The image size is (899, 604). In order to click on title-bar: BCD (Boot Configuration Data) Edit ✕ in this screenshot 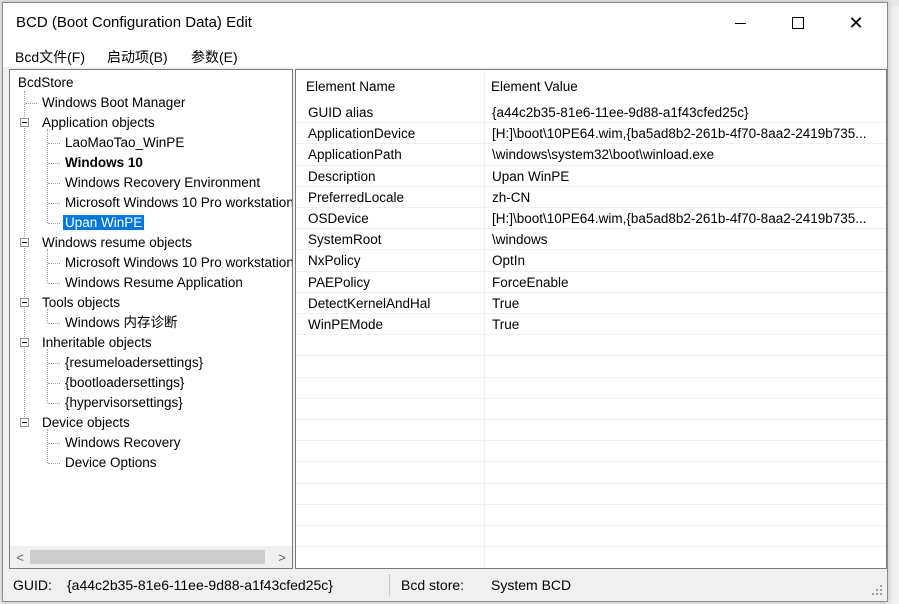, I will do `click(445, 23)`.